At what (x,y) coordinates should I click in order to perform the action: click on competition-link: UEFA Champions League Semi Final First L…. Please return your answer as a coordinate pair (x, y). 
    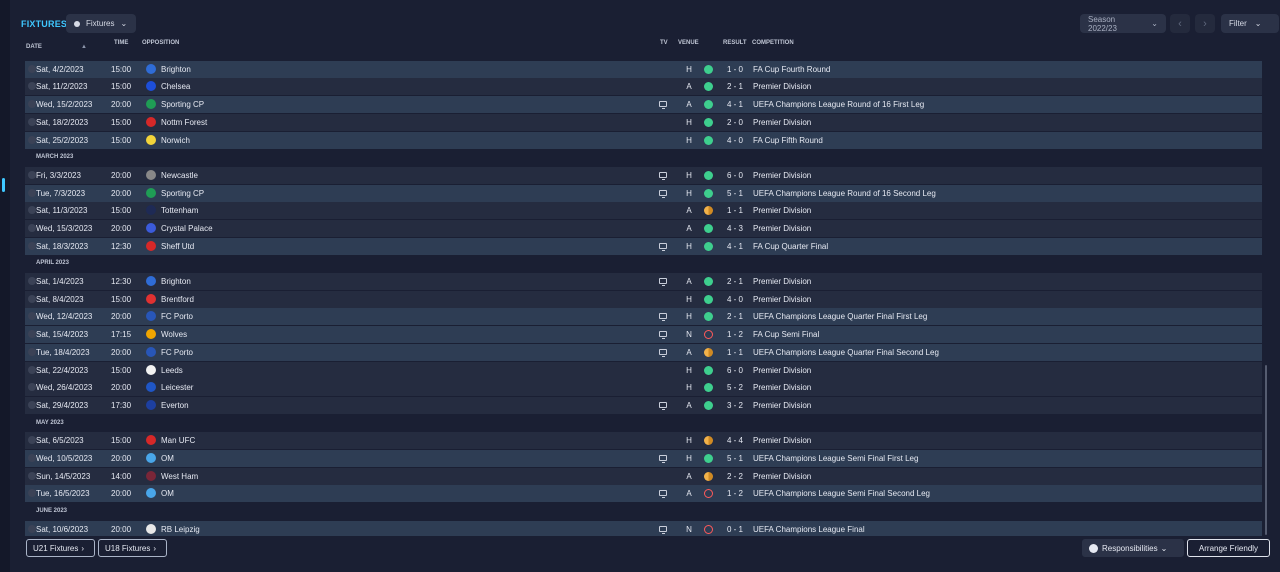
    Looking at the image, I should click on (835, 458).